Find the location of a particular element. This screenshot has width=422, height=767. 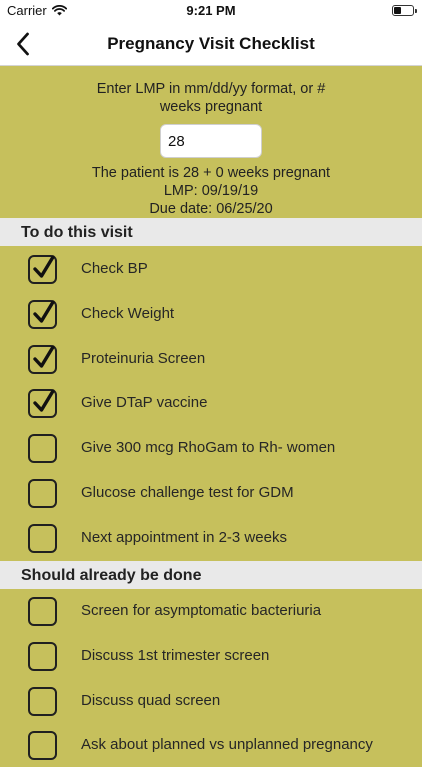

checklist-item-label: Give 300 mcg RhoGam to Rh- women is located at coordinates (208, 448).